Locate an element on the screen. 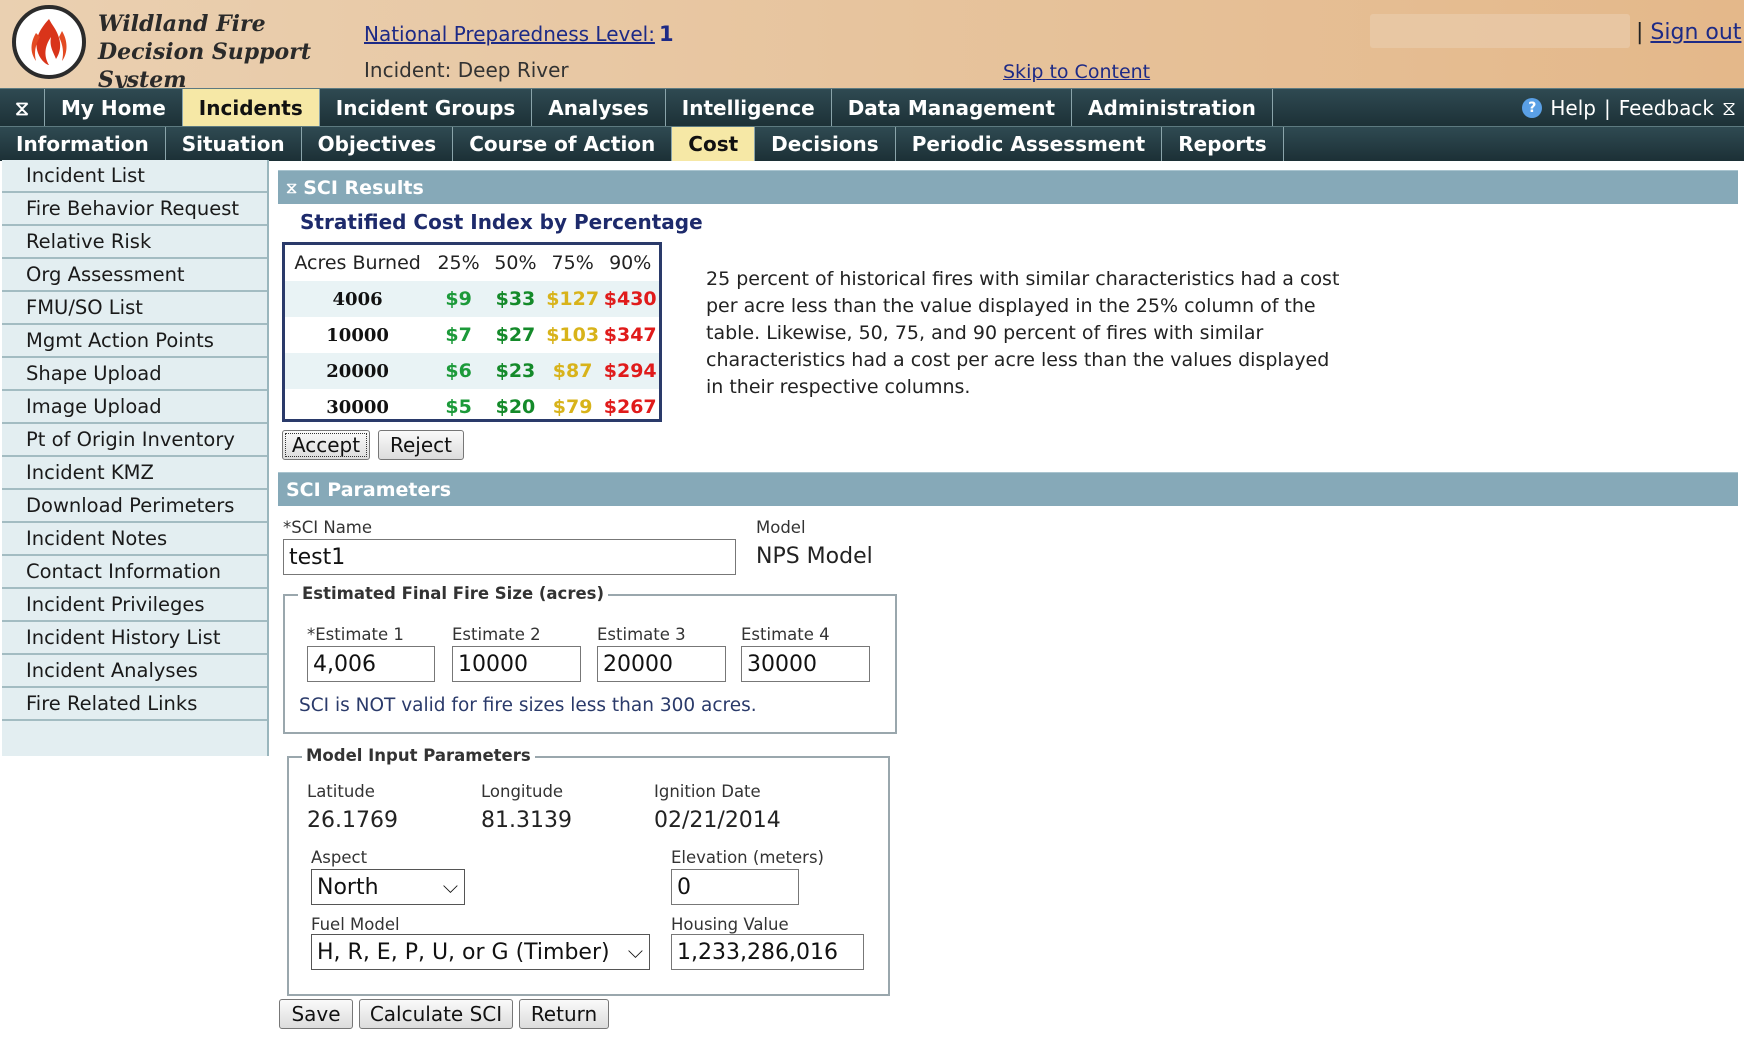 This screenshot has width=1744, height=1038. sidebar-item-incident-analyses: Incident Analyses is located at coordinates (134, 671).